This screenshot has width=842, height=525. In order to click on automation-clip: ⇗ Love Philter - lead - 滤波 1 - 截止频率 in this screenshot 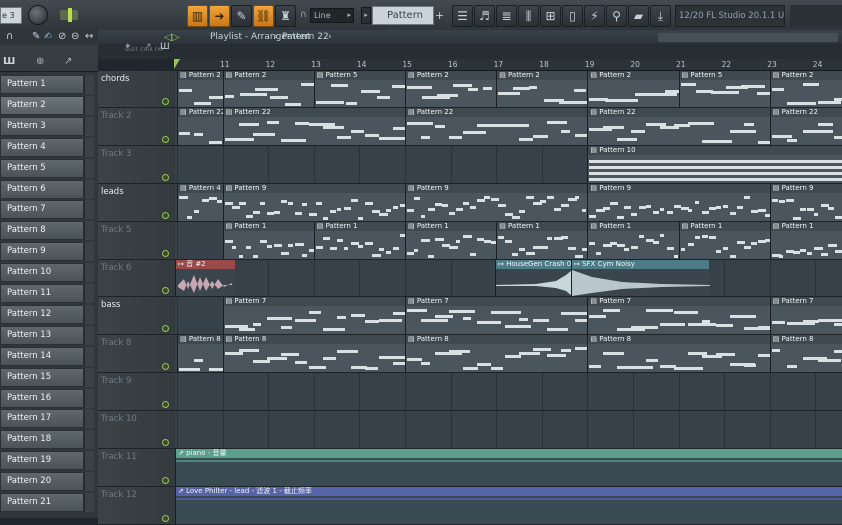, I will do `click(508, 505)`.